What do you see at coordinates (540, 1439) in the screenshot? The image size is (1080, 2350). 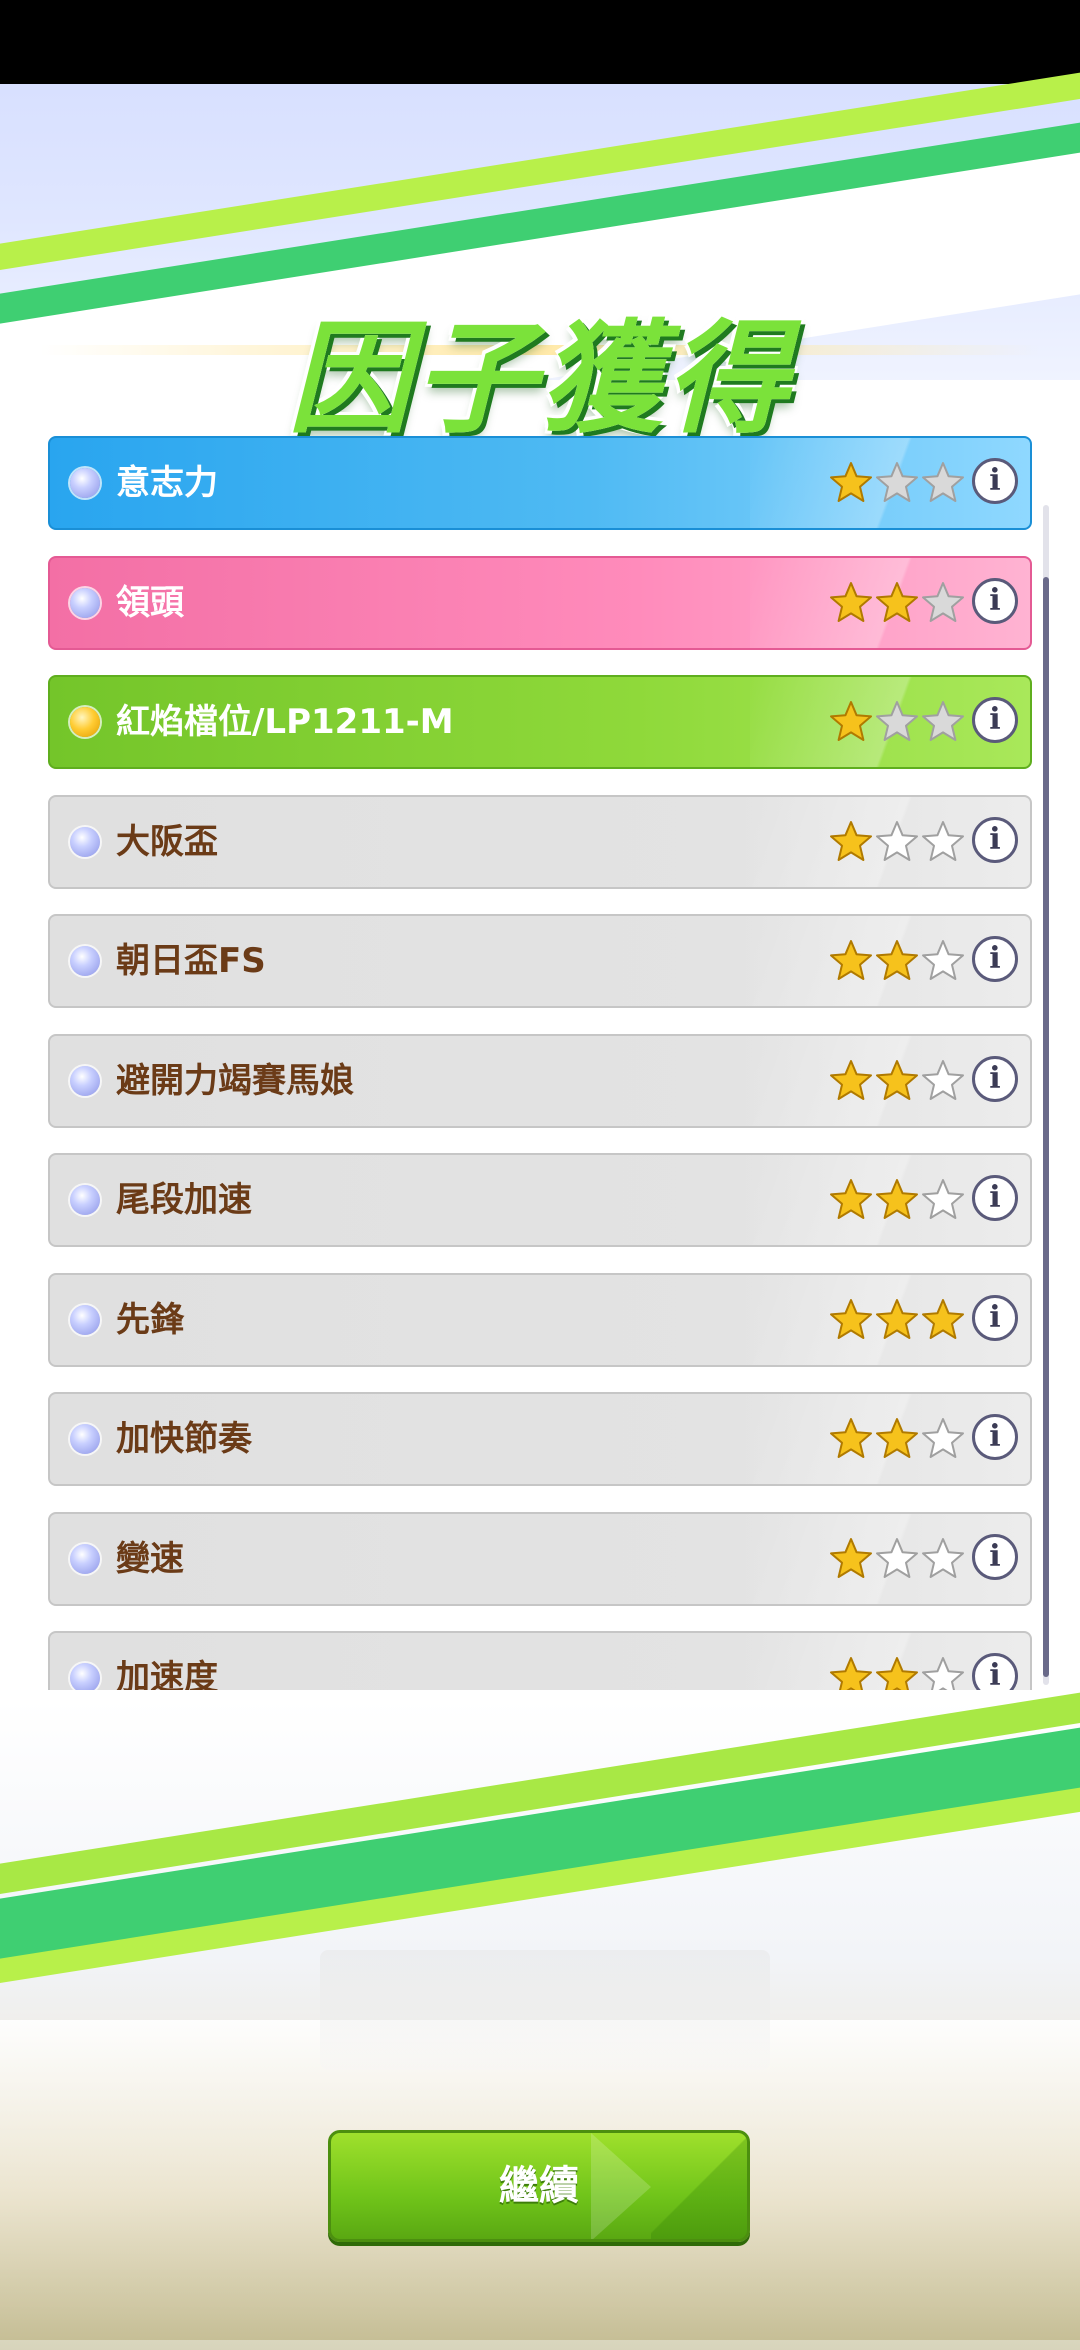 I see `factor-row: 加快節奏 i` at bounding box center [540, 1439].